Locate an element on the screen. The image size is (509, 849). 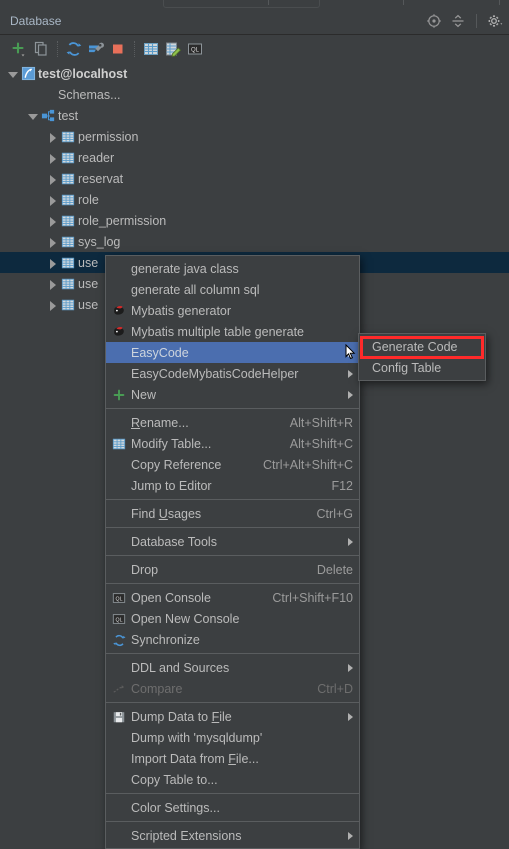
synchronize-button is located at coordinates (74, 49).